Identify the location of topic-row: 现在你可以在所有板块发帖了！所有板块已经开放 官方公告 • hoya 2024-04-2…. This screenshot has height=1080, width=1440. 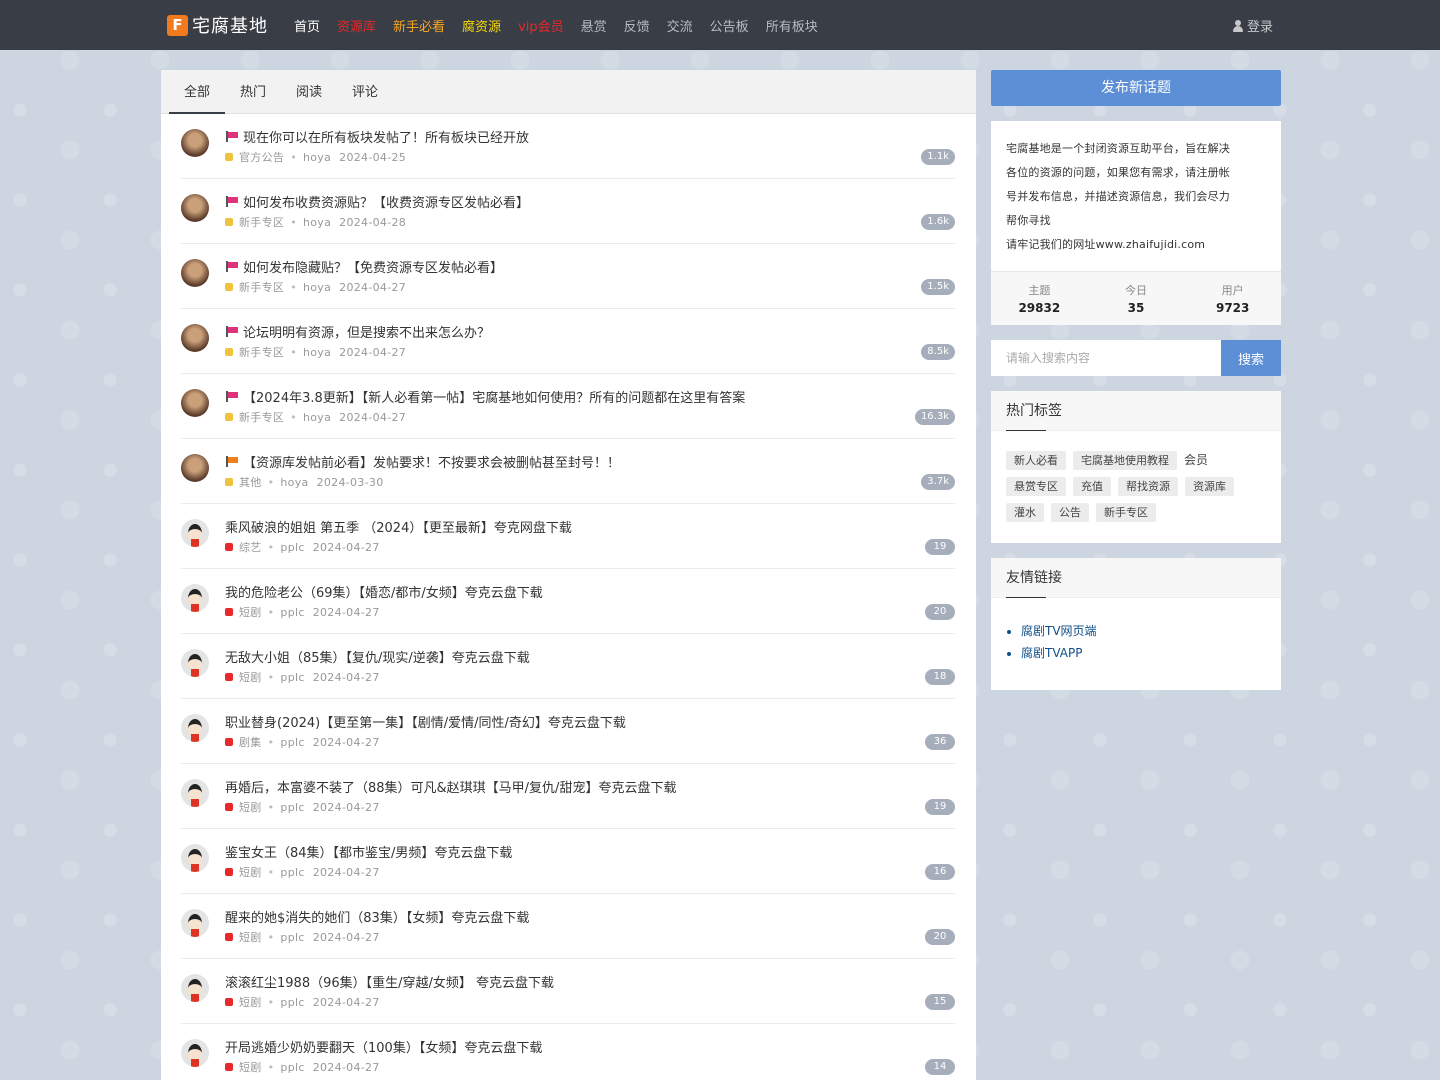
(568, 146).